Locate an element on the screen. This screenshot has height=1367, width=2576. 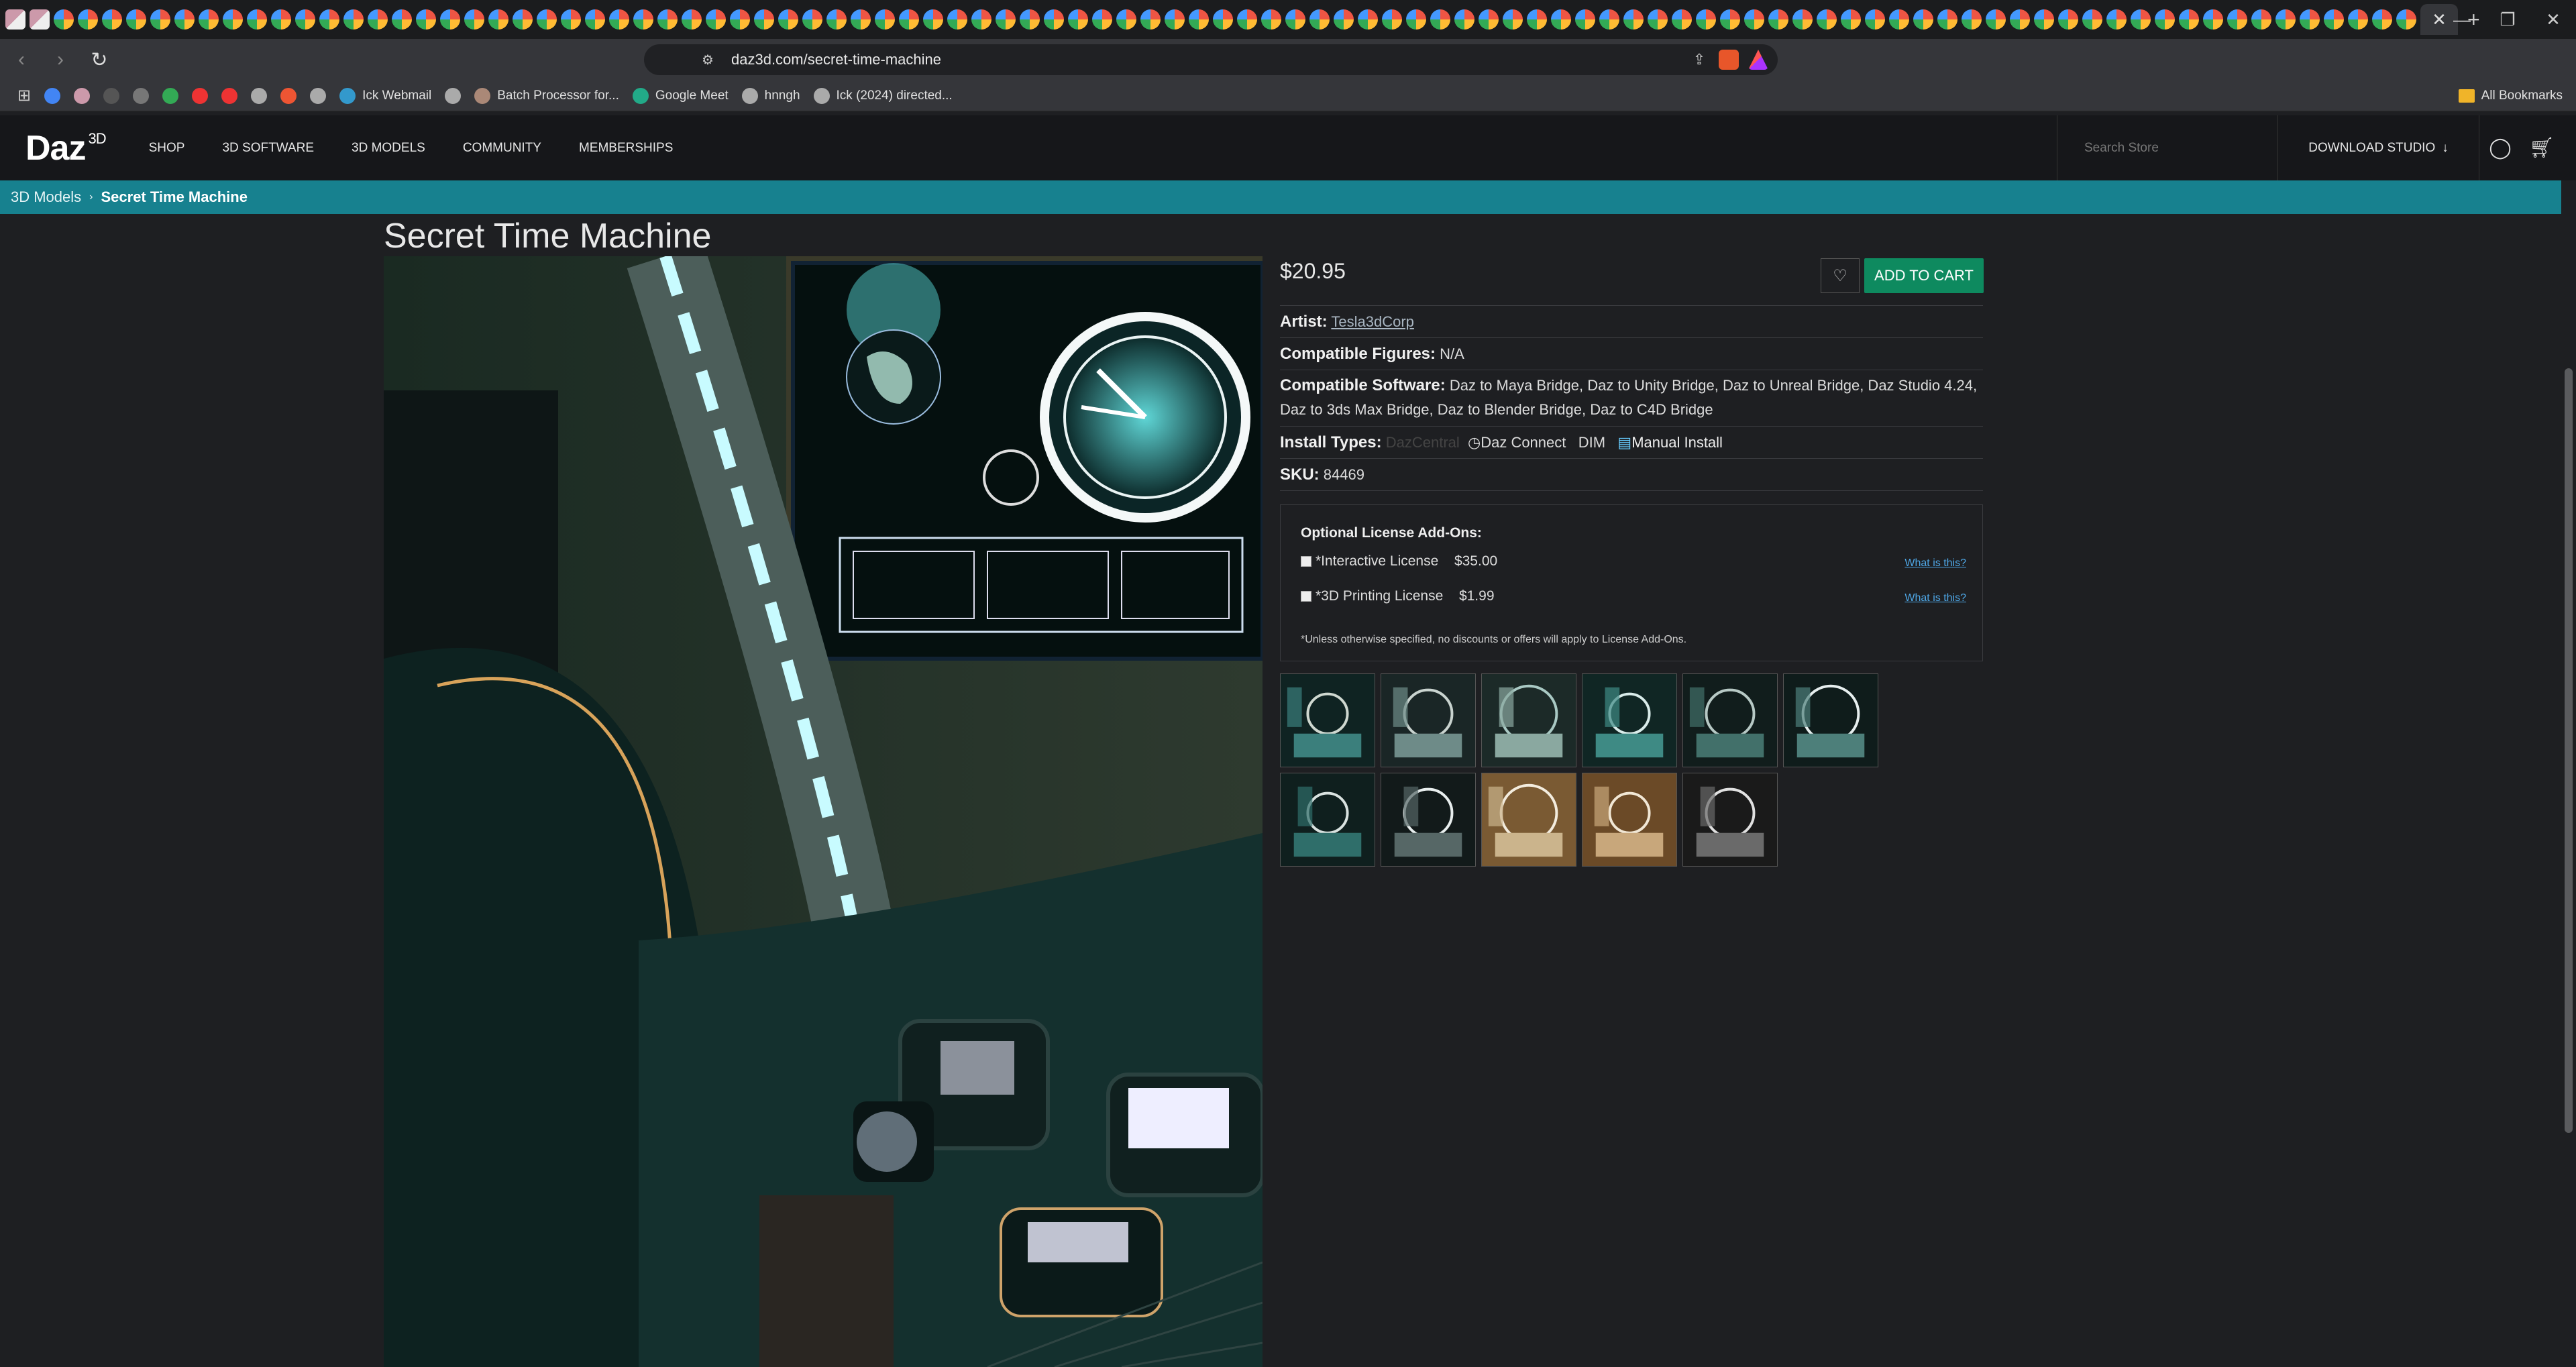
artist-link: Tesla3dCorp is located at coordinates (1372, 321).